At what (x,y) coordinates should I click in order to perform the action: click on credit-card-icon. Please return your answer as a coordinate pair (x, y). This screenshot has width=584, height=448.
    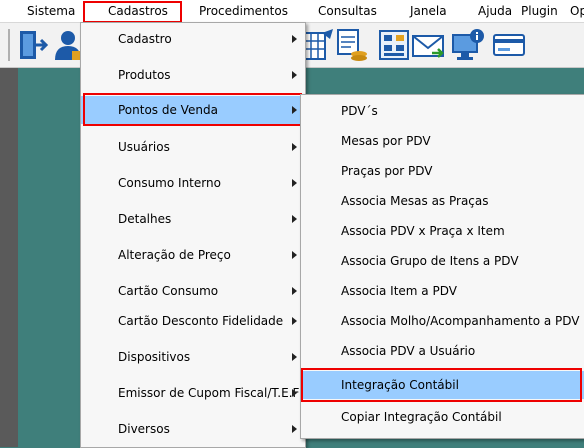
    Looking at the image, I should click on (509, 45).